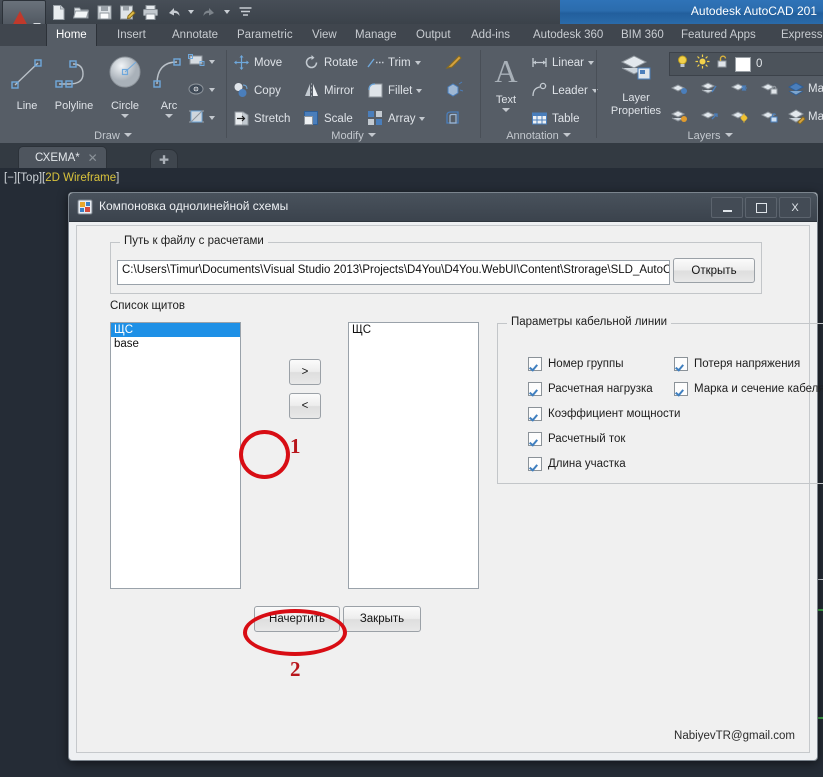 This screenshot has height=777, width=823. Describe the element at coordinates (453, 61) in the screenshot. I see `tool-erase` at that location.